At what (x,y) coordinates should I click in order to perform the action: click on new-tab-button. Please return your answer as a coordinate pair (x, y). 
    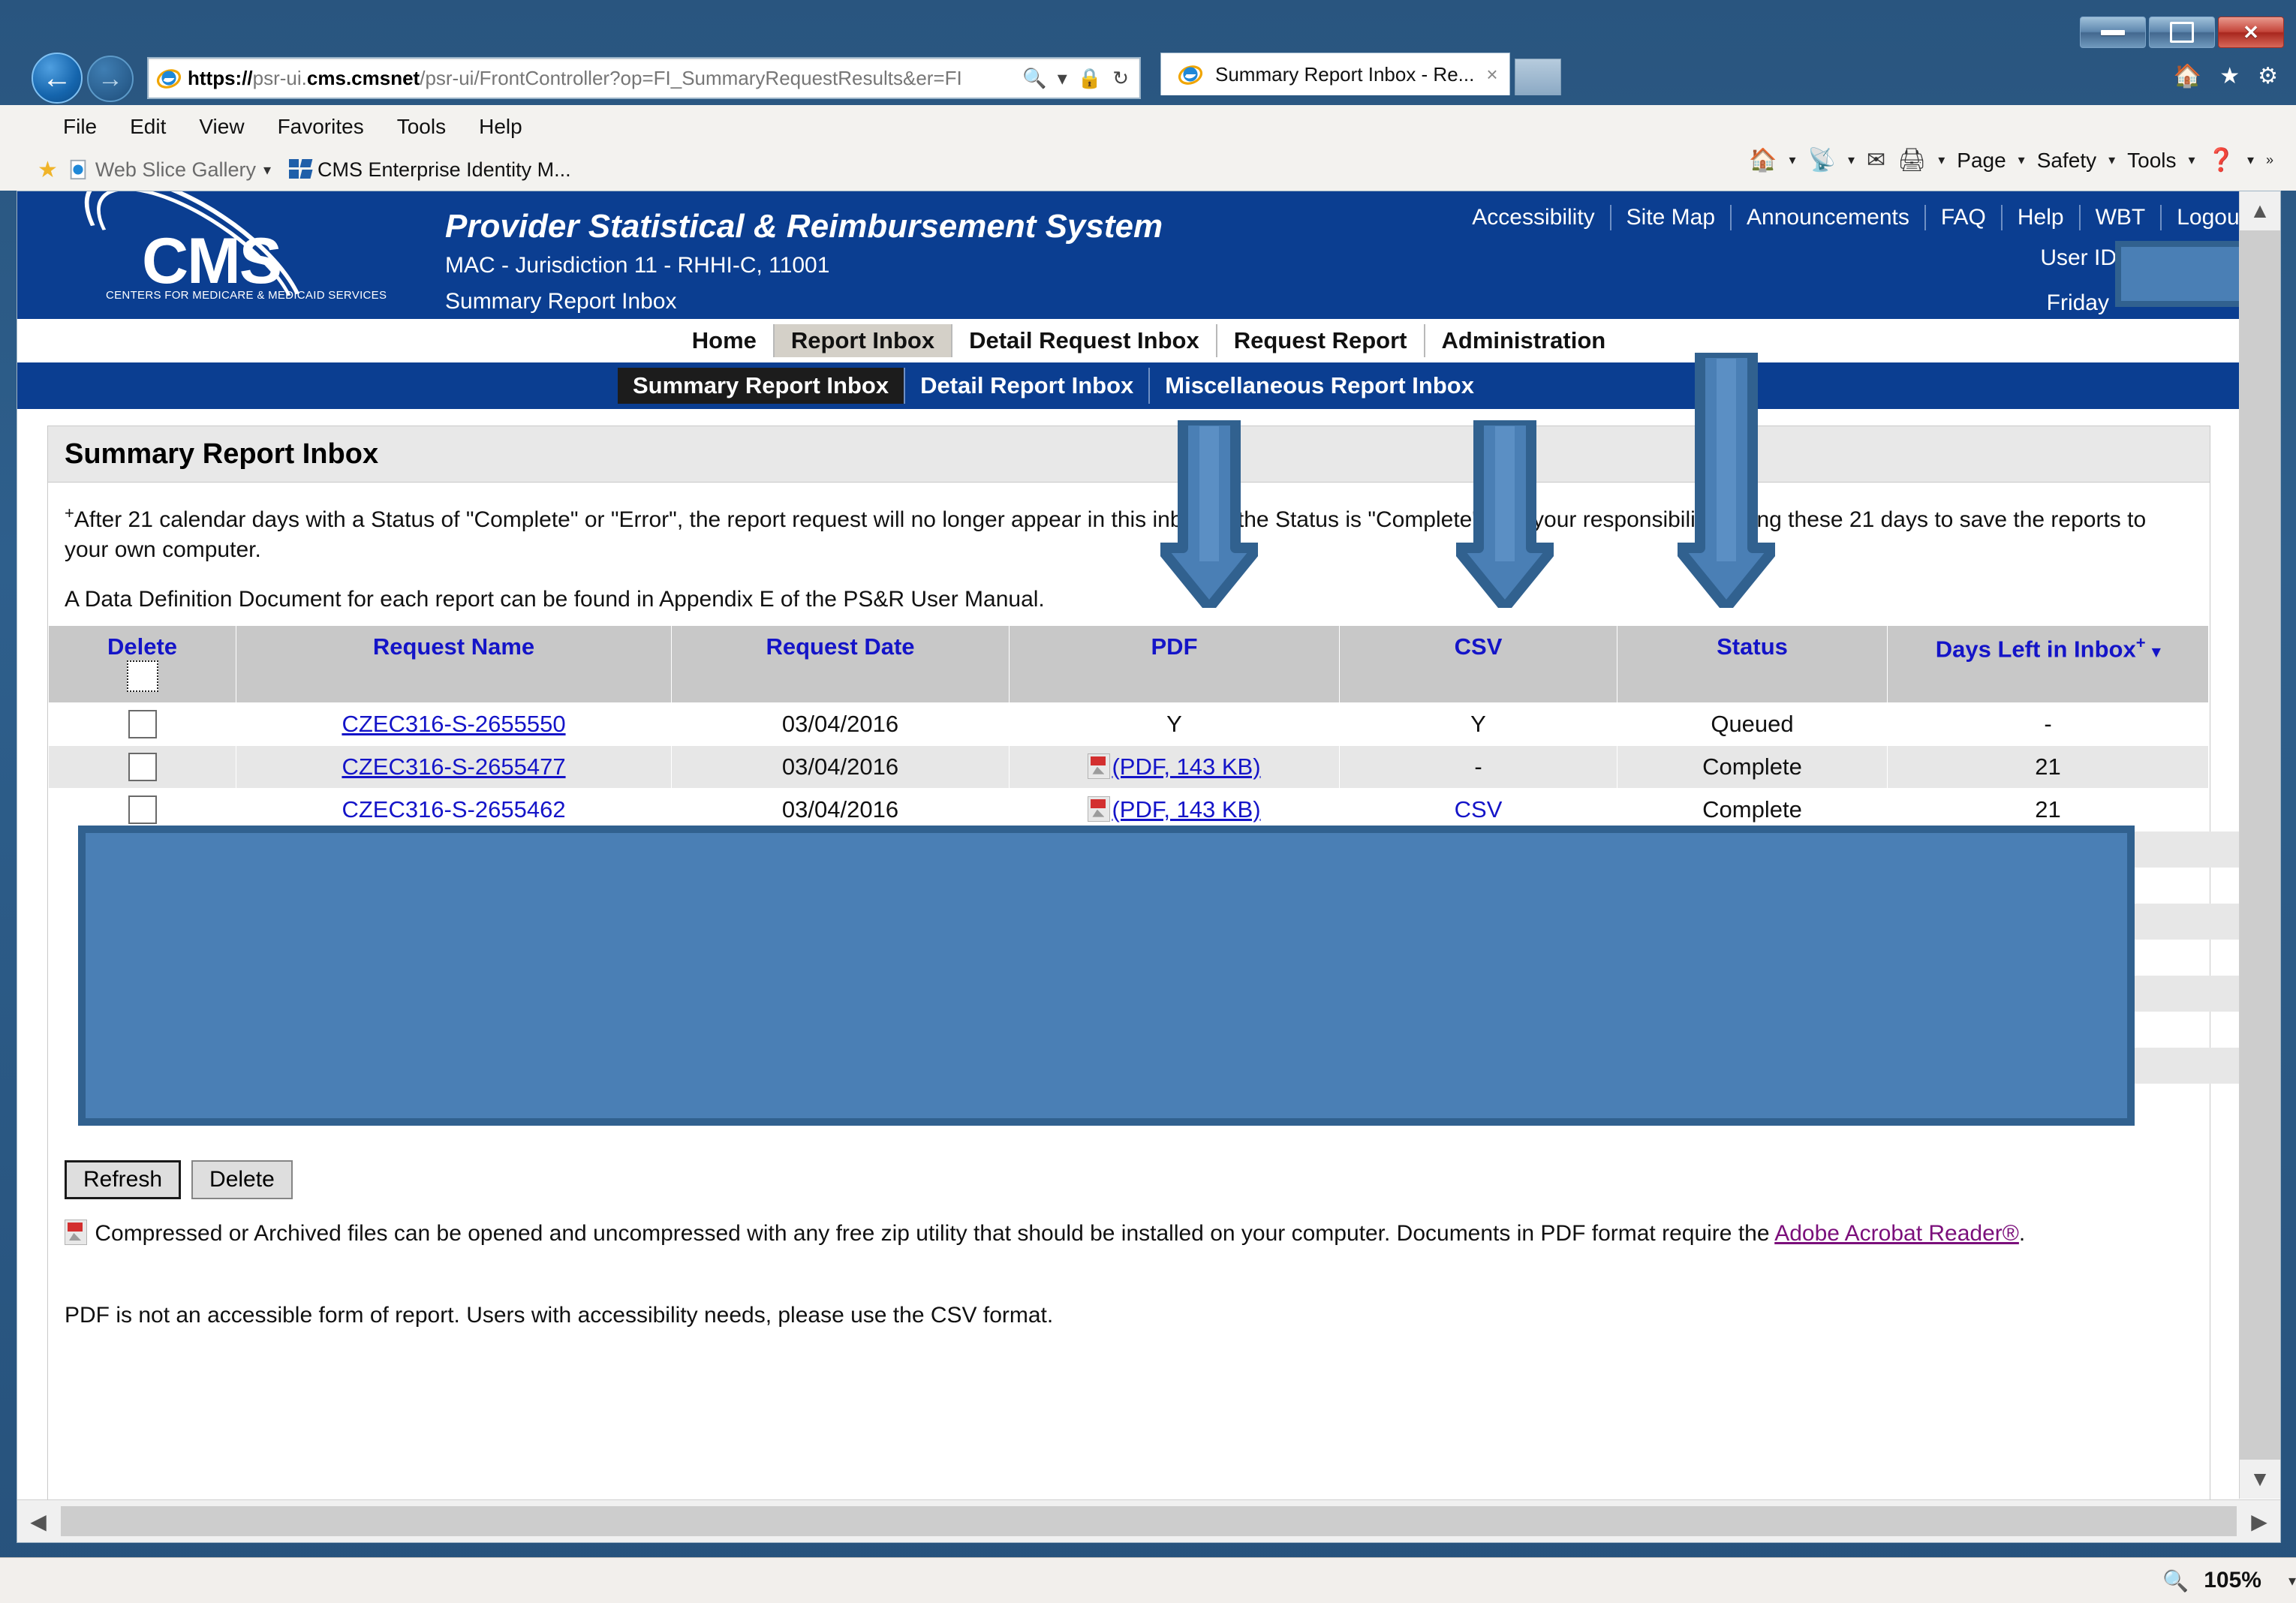
    Looking at the image, I should click on (1538, 77).